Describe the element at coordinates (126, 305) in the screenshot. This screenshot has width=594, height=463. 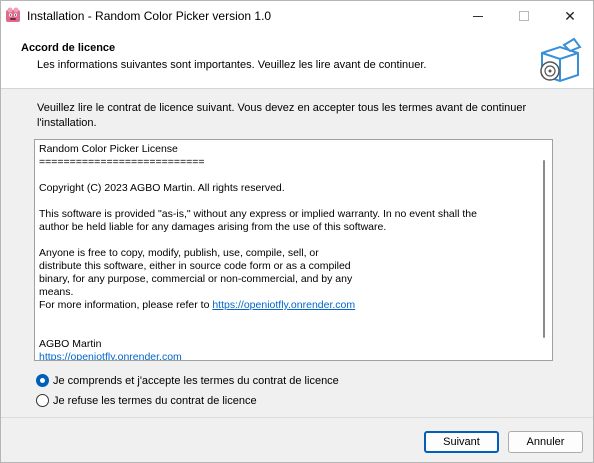
I see `license-line-text: For more information, please refer to` at that location.